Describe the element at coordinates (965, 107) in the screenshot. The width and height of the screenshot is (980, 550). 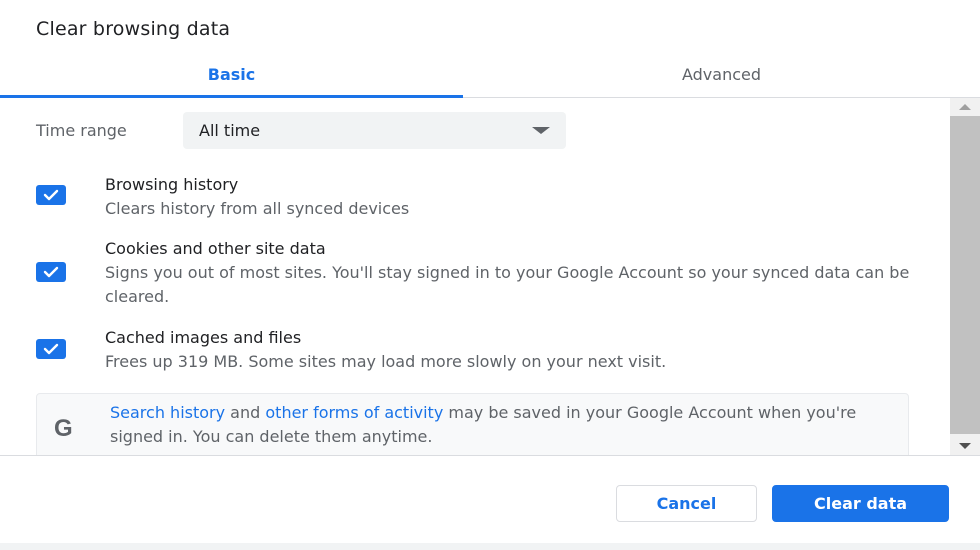
I see `scroll-up-arrow-icon` at that location.